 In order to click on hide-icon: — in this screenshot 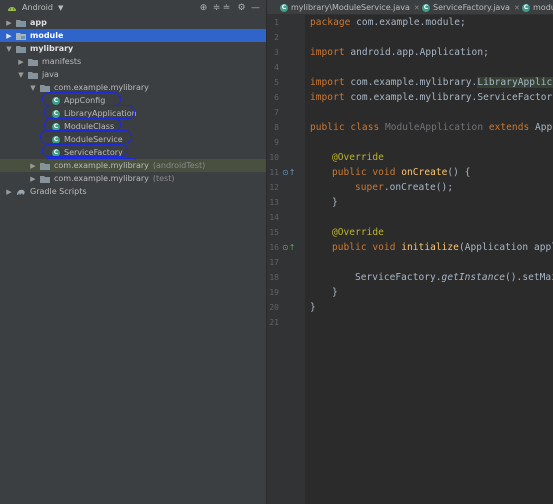, I will do `click(255, 7)`.